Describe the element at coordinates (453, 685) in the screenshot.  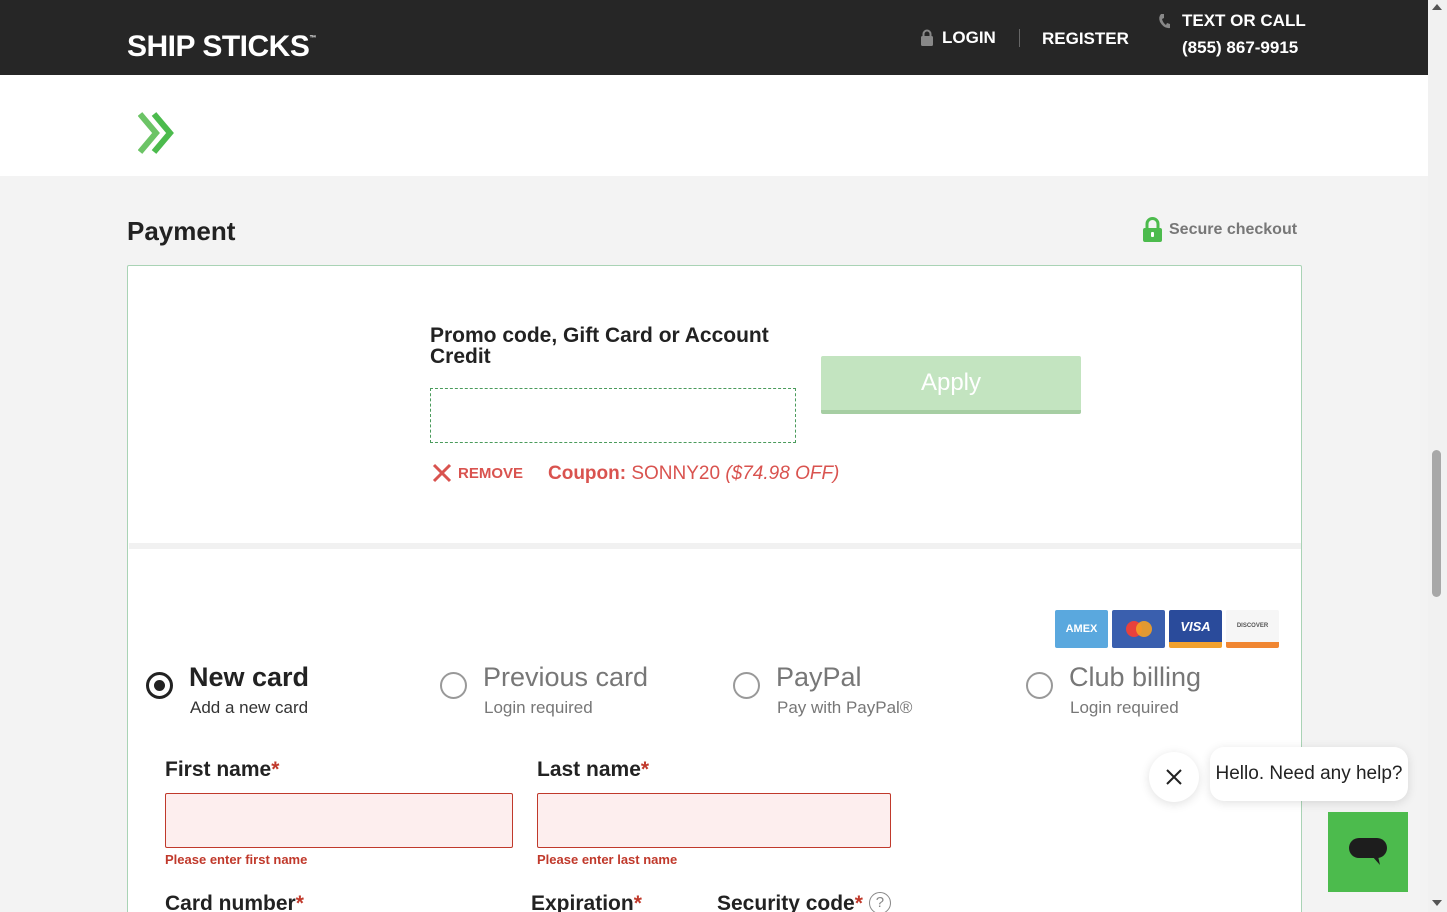
I see `radio-previous-card` at that location.